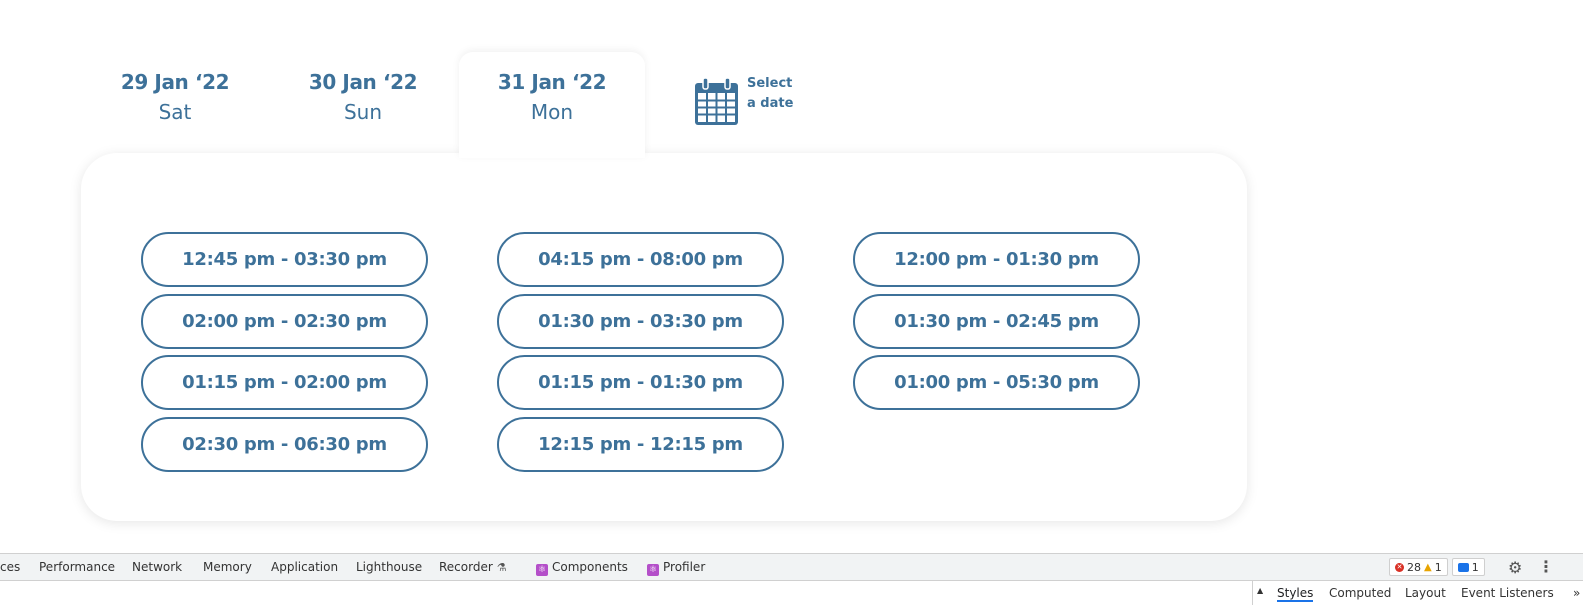  What do you see at coordinates (1428, 567) in the screenshot?
I see `warning-icon: ▲` at bounding box center [1428, 567].